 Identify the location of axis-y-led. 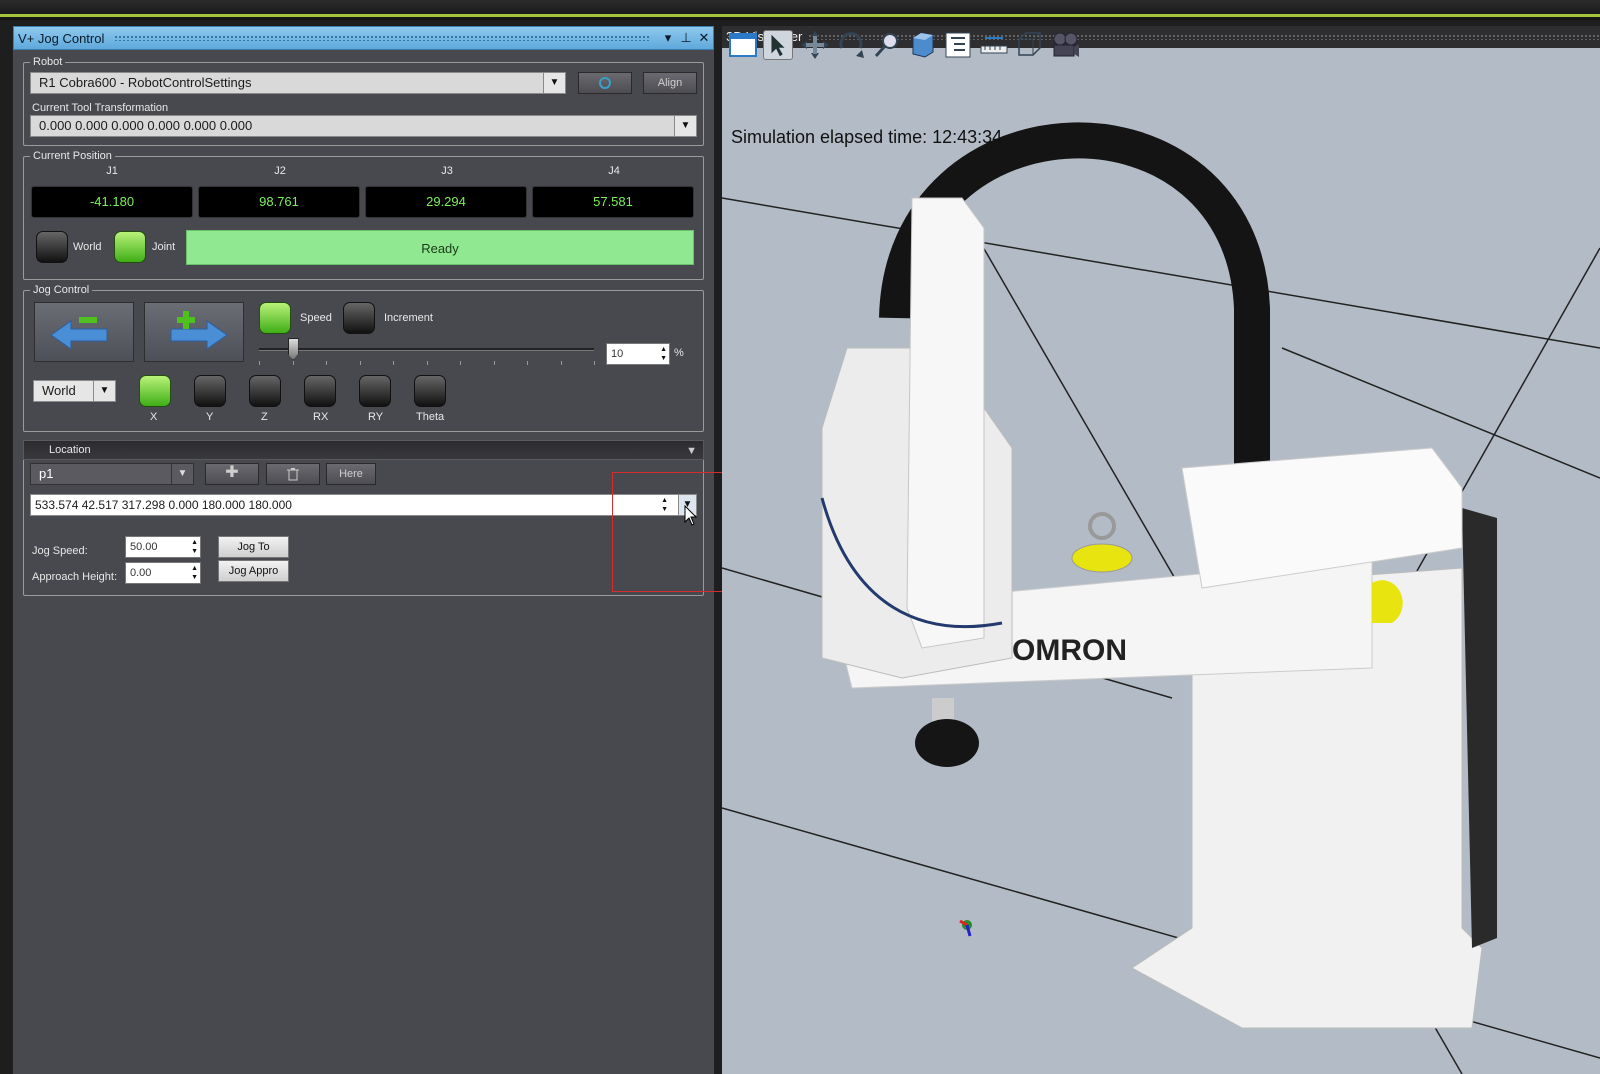
(210, 391).